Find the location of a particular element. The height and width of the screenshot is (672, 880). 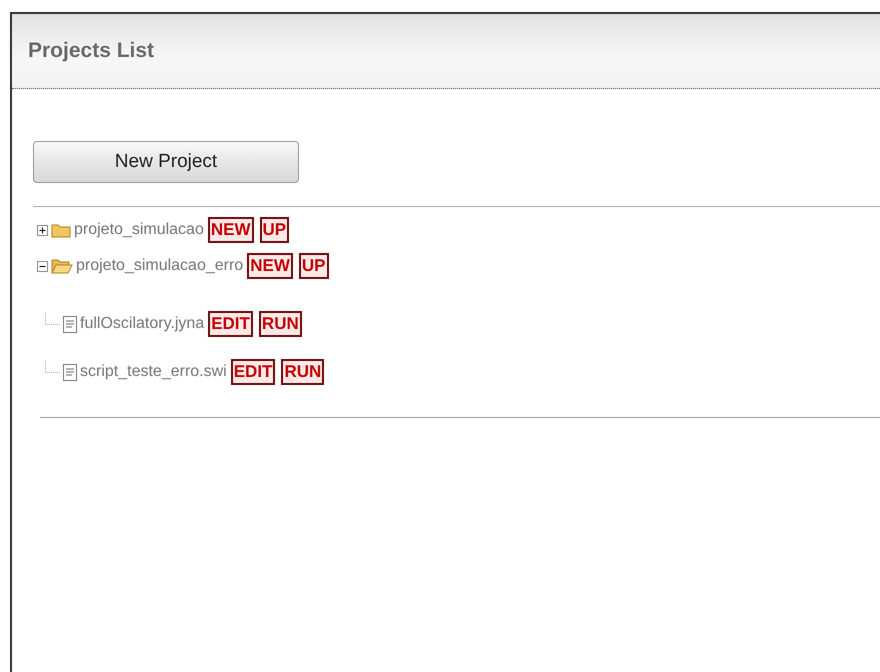

folder-label: projeto_simulacao_erro is located at coordinates (160, 266).